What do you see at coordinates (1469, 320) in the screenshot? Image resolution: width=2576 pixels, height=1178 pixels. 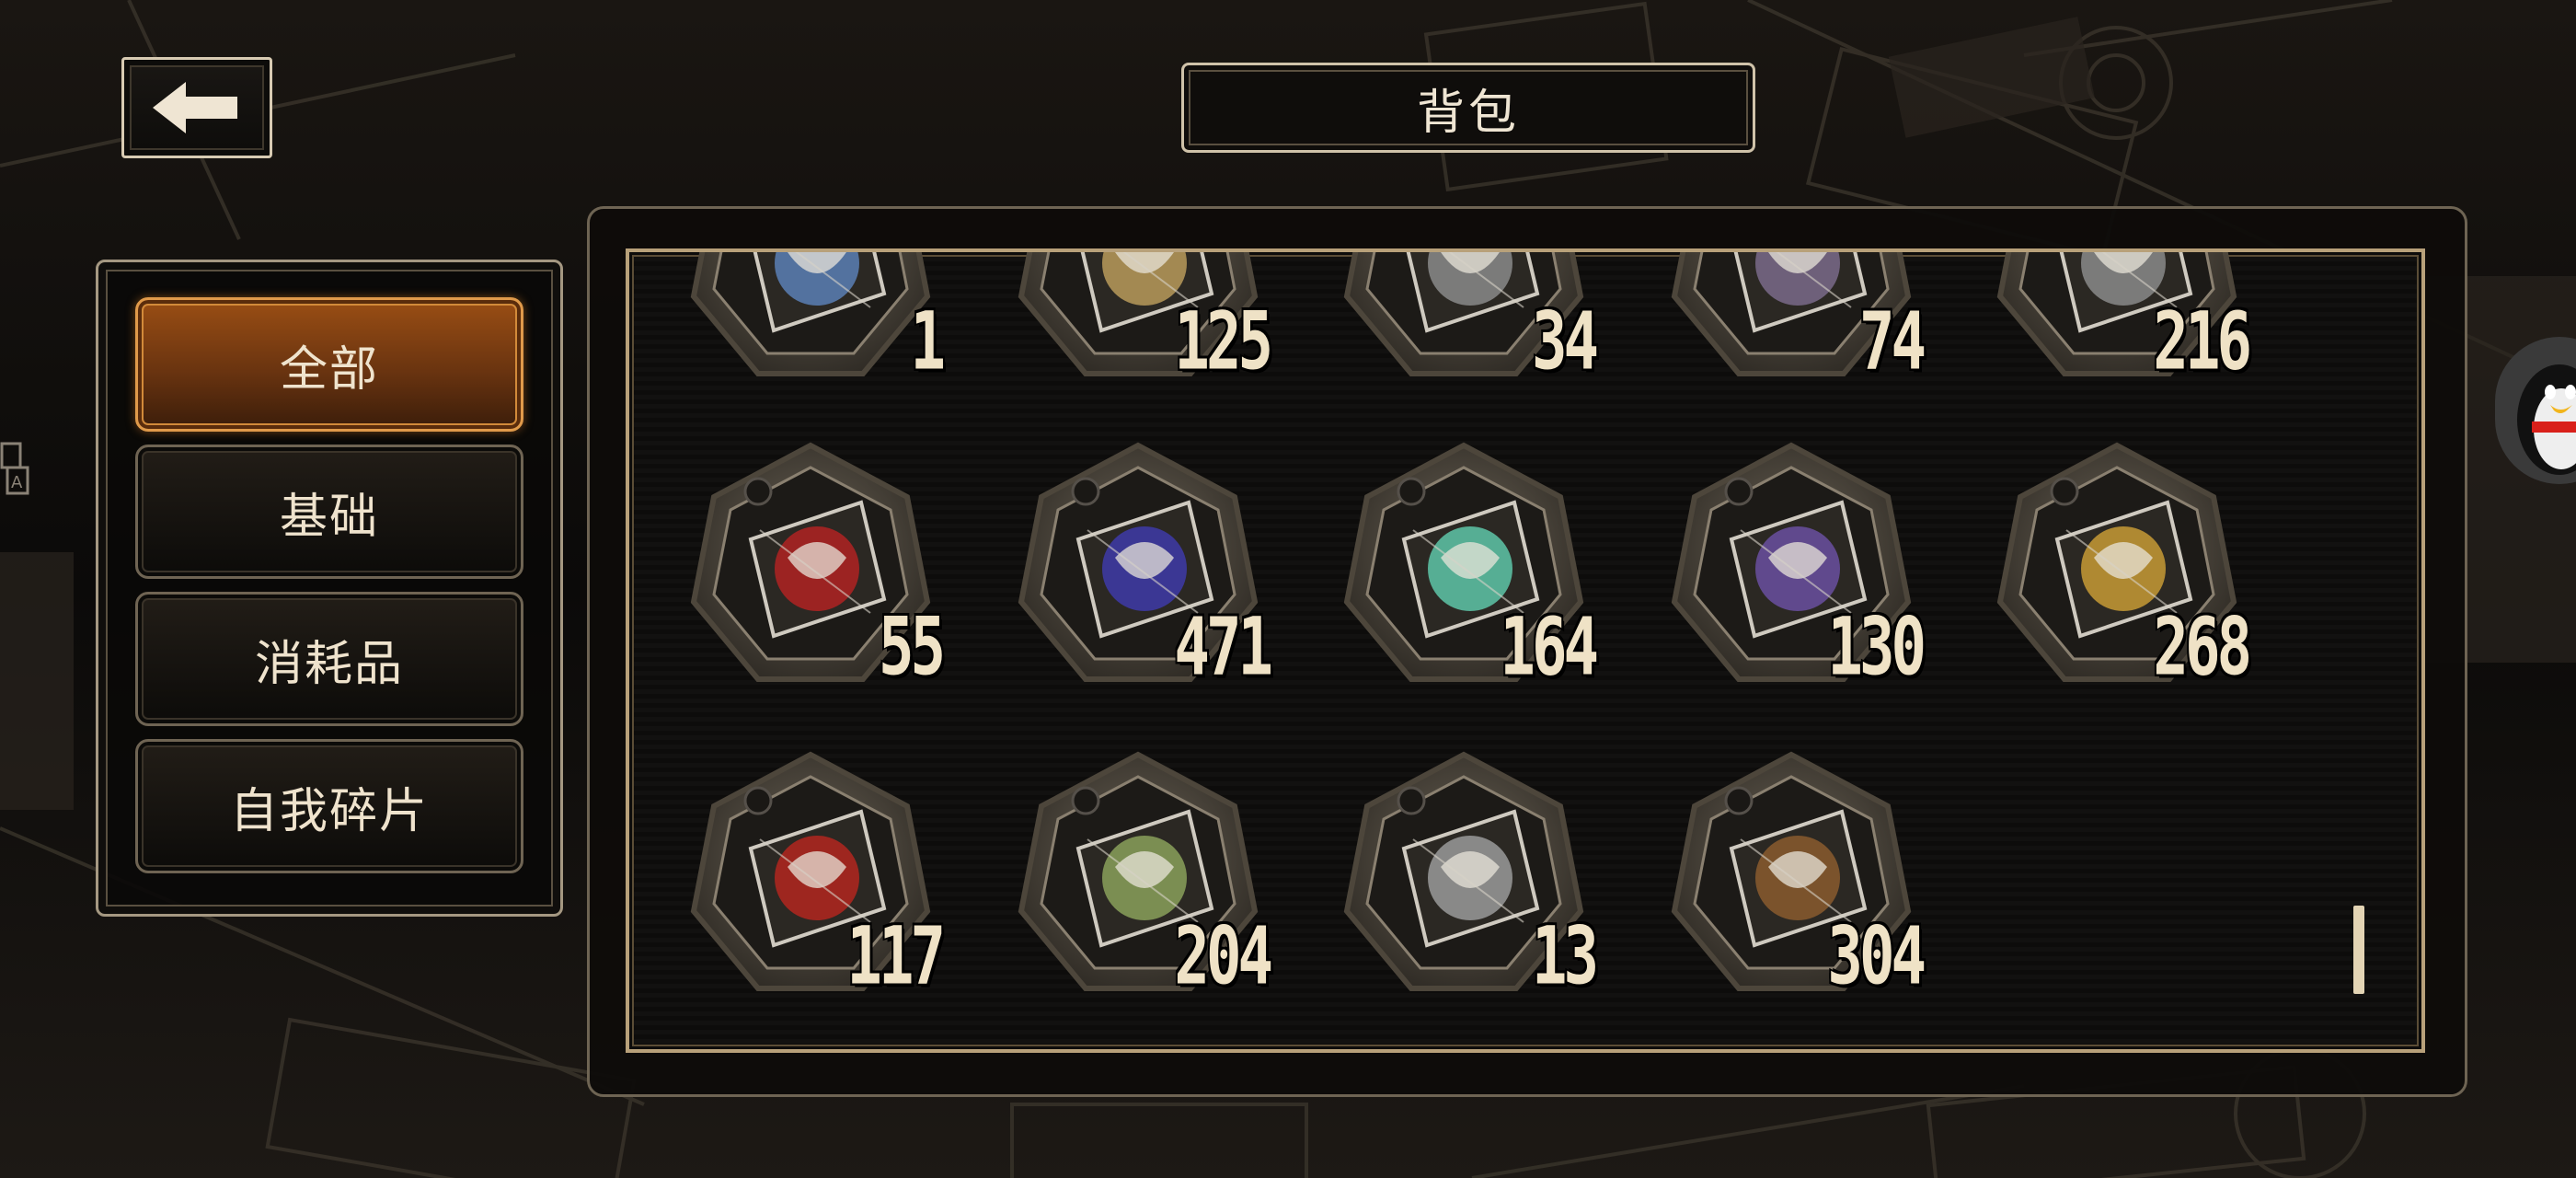 I see `inventory-item: 34` at bounding box center [1469, 320].